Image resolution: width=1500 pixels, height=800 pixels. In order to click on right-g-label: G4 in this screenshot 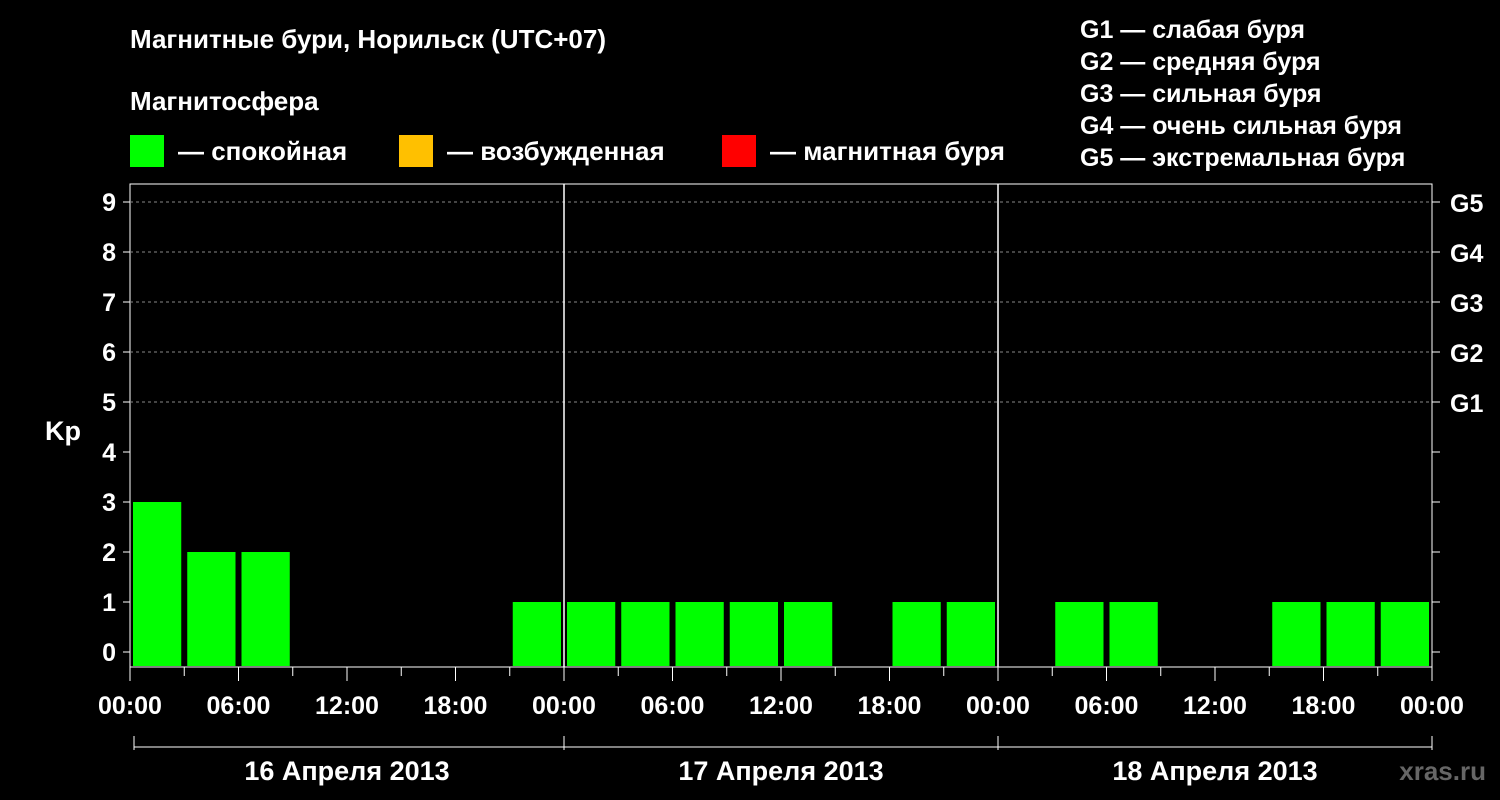, I will do `click(1466, 254)`.